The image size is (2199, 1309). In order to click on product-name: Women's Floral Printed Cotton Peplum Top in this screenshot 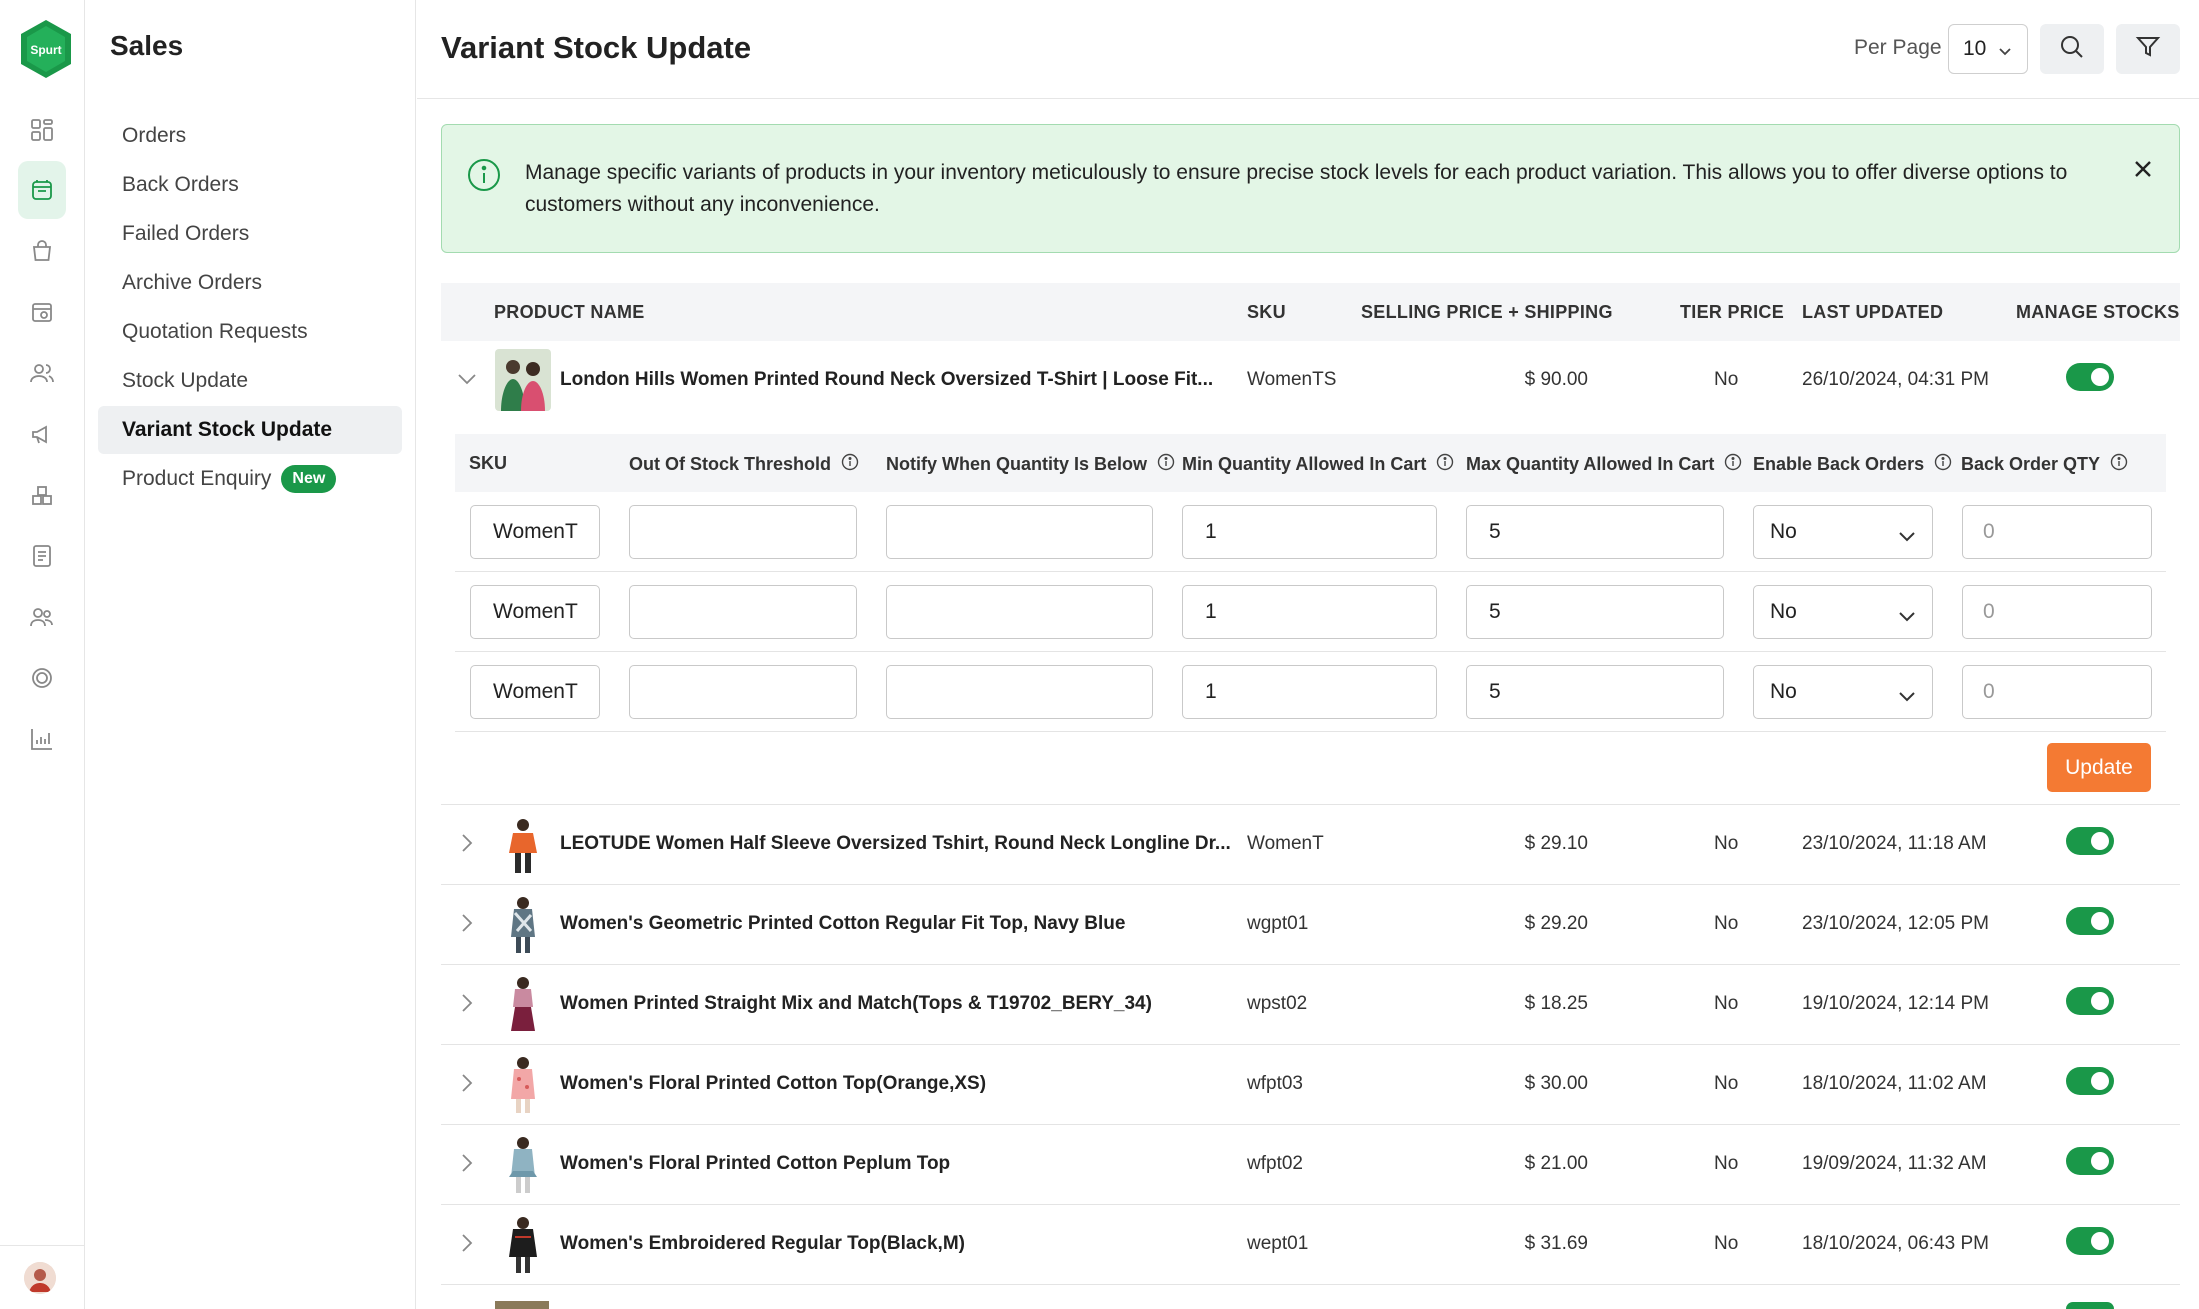, I will do `click(755, 1164)`.